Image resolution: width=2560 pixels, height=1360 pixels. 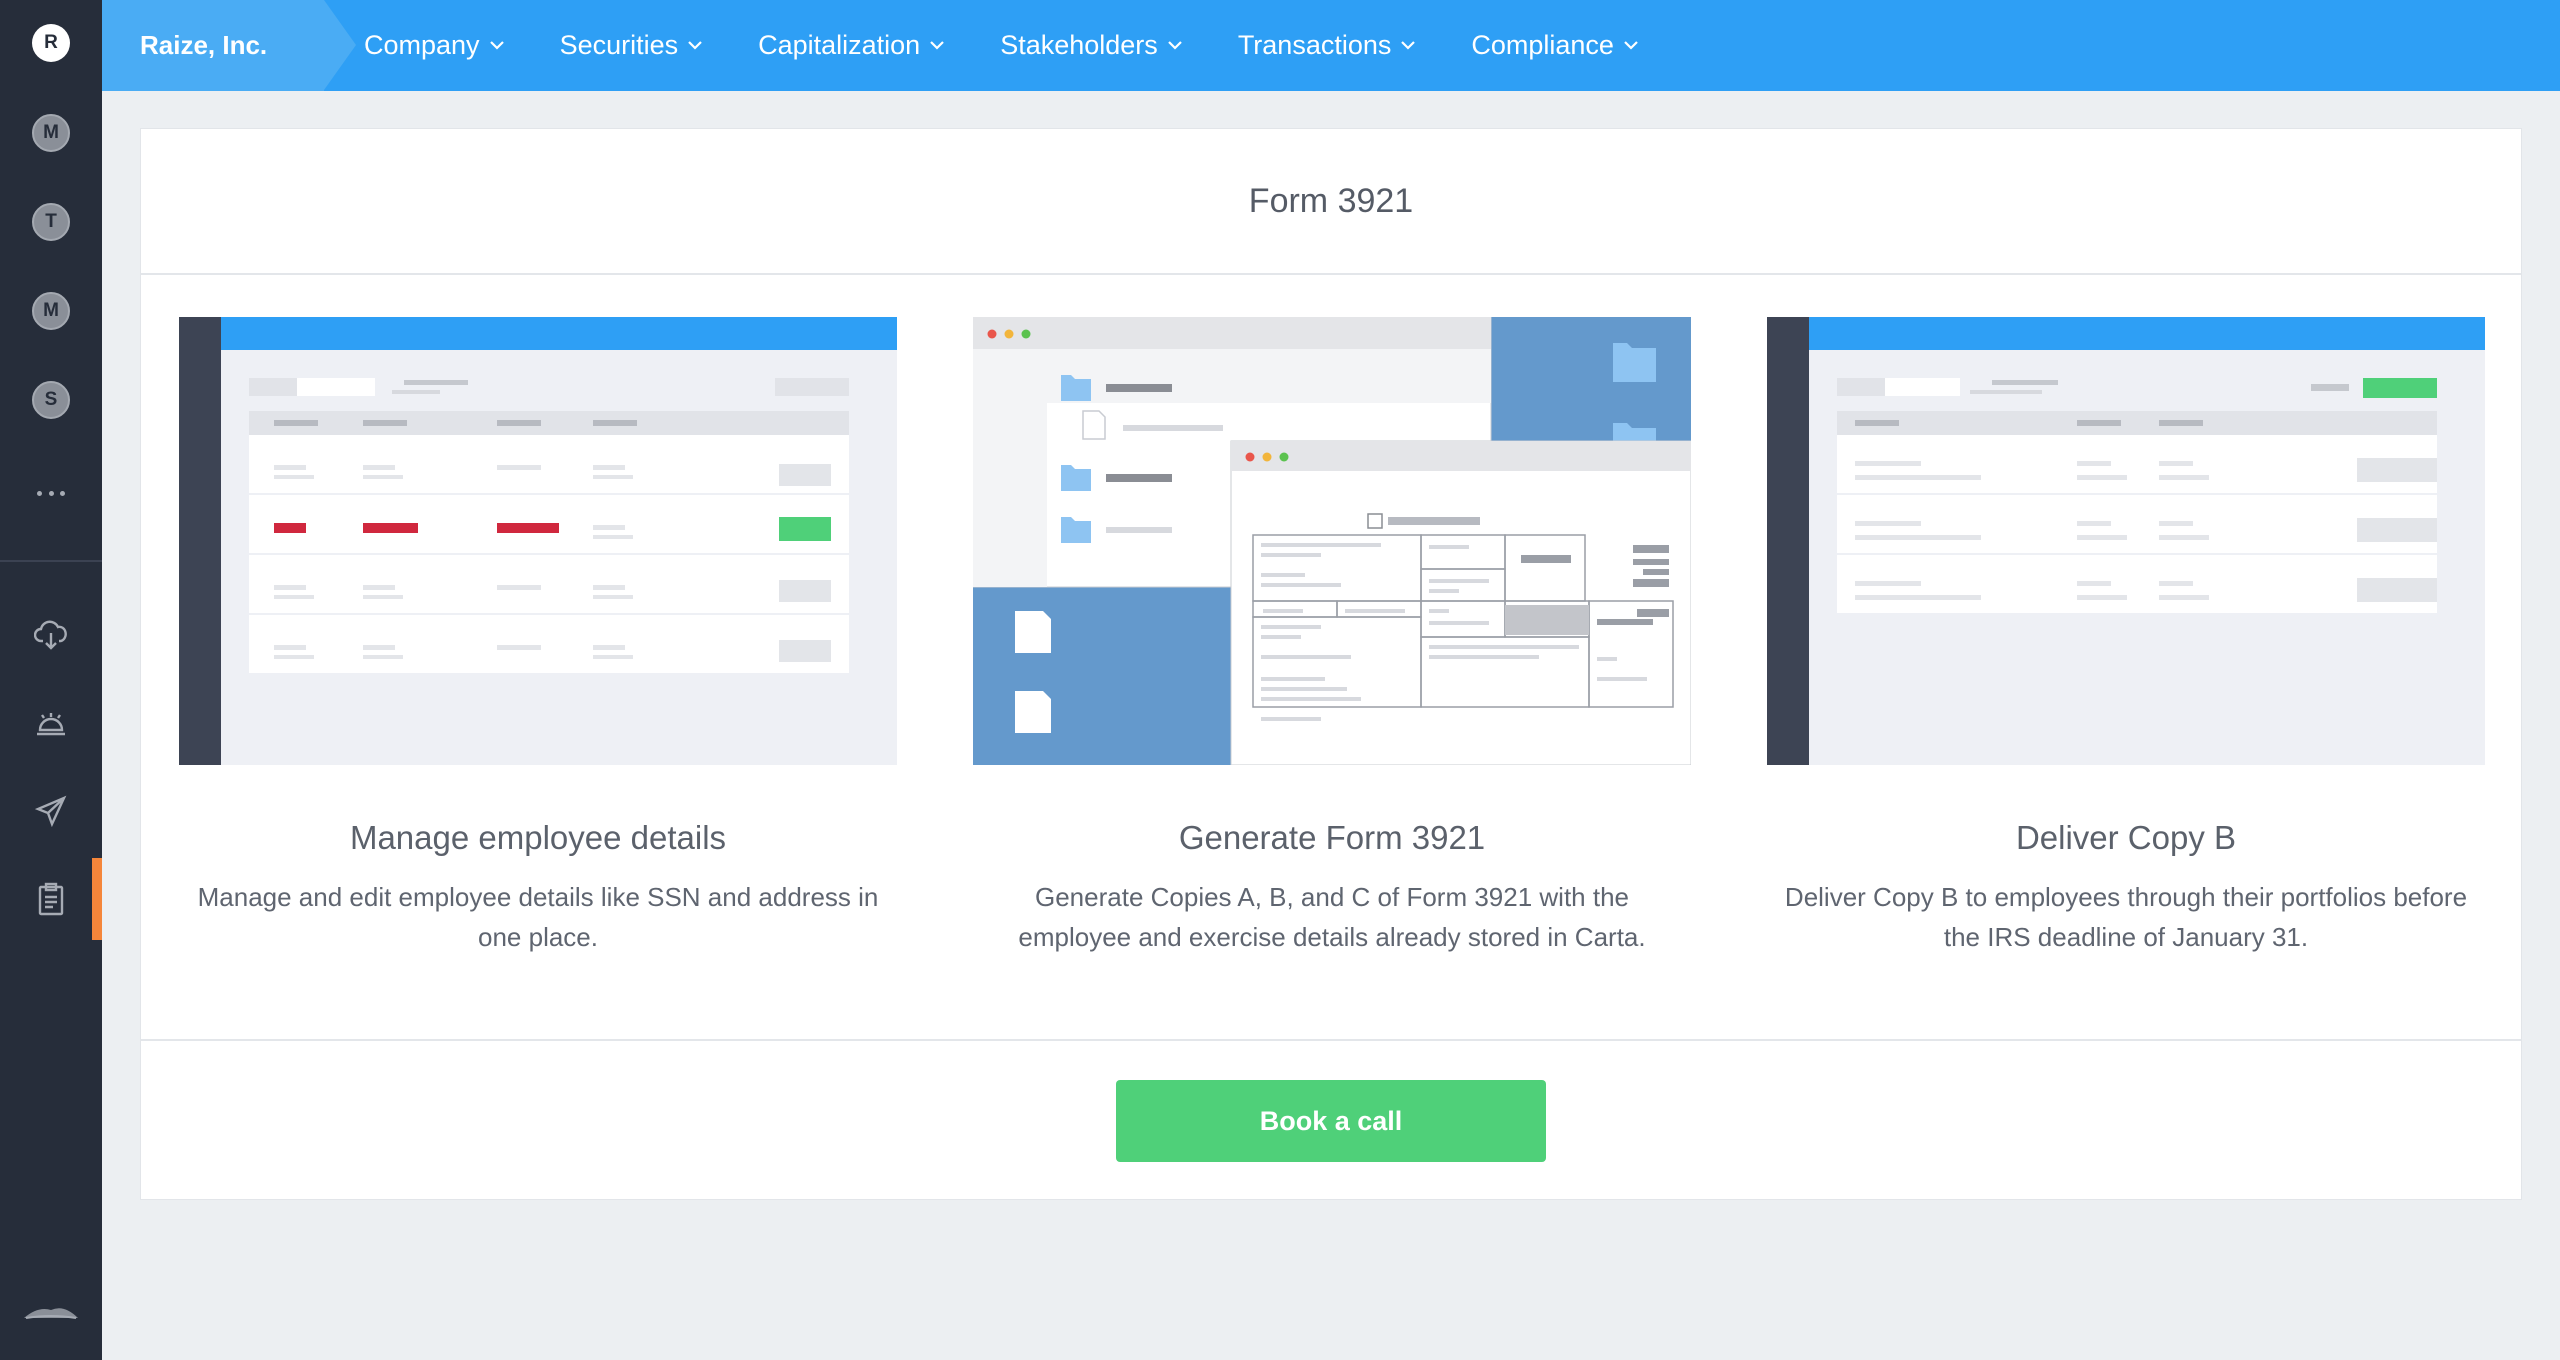 What do you see at coordinates (538, 837) in the screenshot?
I see `feature-heading: Manage employee details` at bounding box center [538, 837].